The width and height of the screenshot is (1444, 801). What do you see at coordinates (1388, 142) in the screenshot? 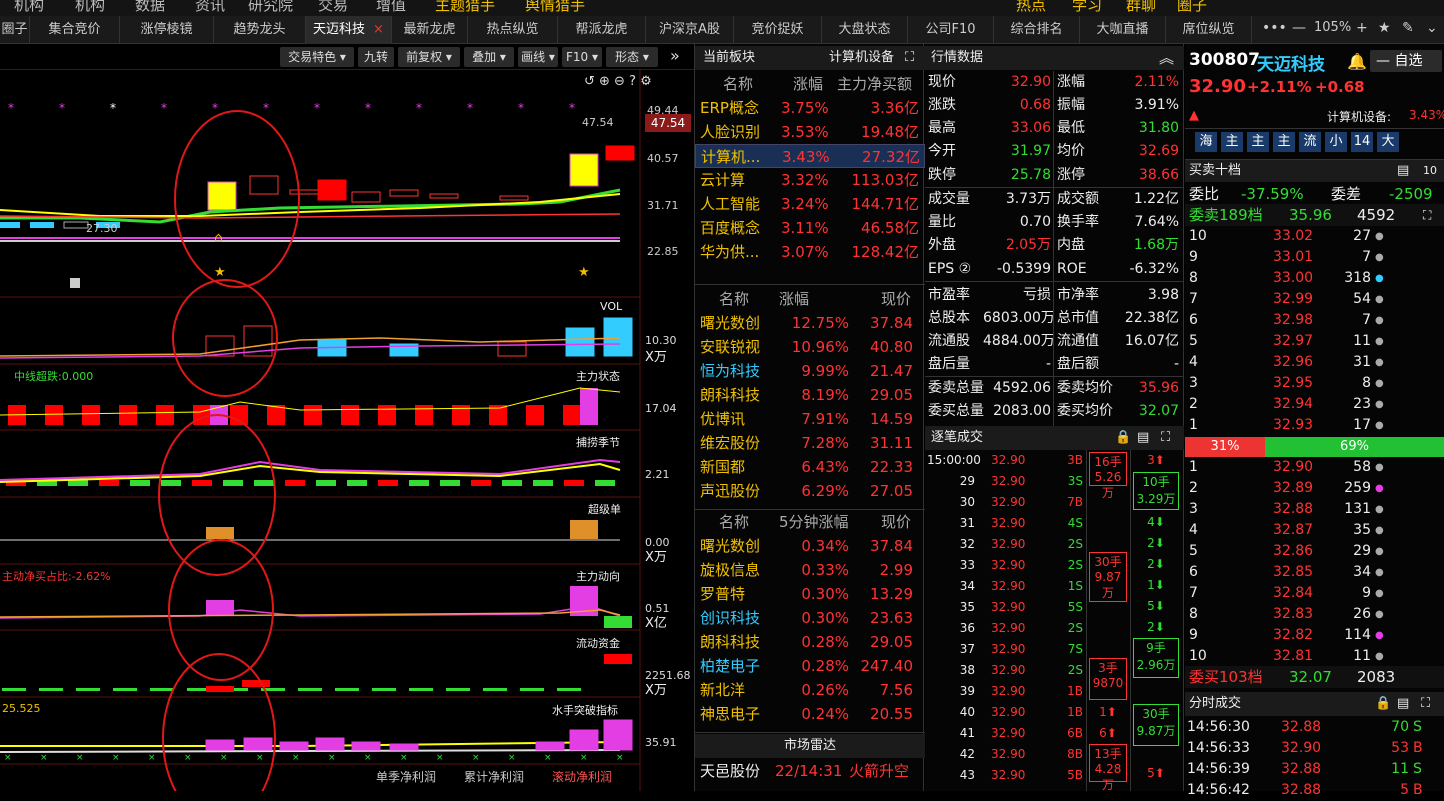
I see `signal-badge: 大` at bounding box center [1388, 142].